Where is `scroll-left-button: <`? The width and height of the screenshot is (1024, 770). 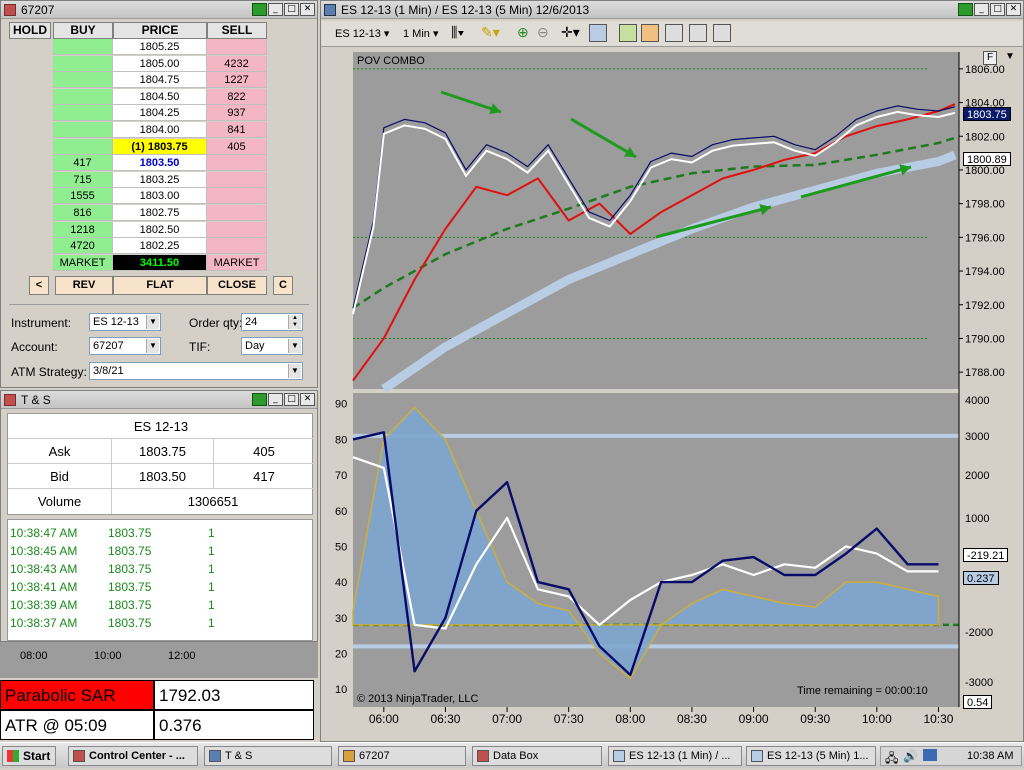 scroll-left-button: < is located at coordinates (39, 285).